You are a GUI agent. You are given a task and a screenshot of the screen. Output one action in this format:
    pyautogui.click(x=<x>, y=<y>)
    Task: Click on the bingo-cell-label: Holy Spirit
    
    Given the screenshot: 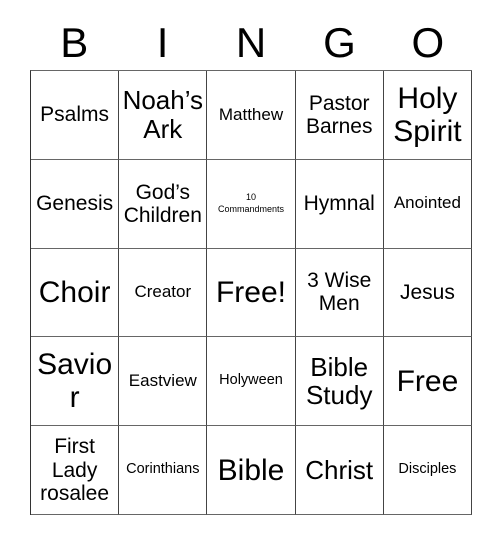 What is the action you would take?
    pyautogui.click(x=427, y=114)
    